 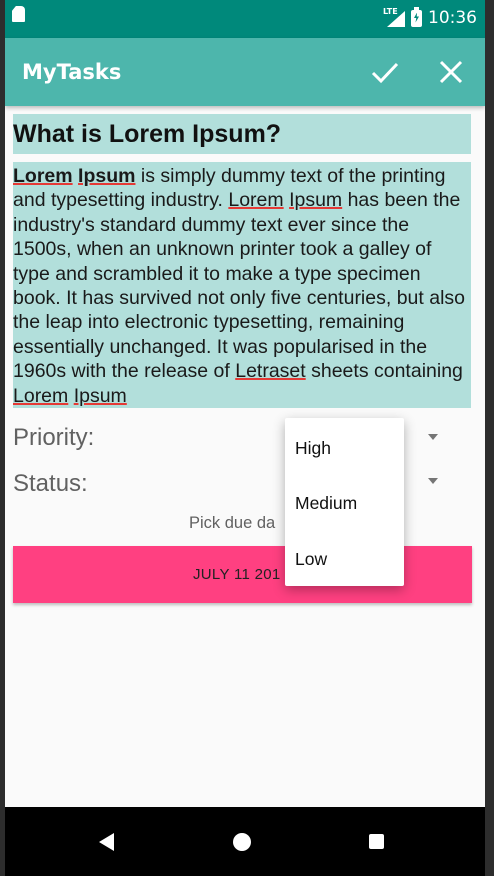 I want to click on battery-charging-icon, so click(x=416, y=16).